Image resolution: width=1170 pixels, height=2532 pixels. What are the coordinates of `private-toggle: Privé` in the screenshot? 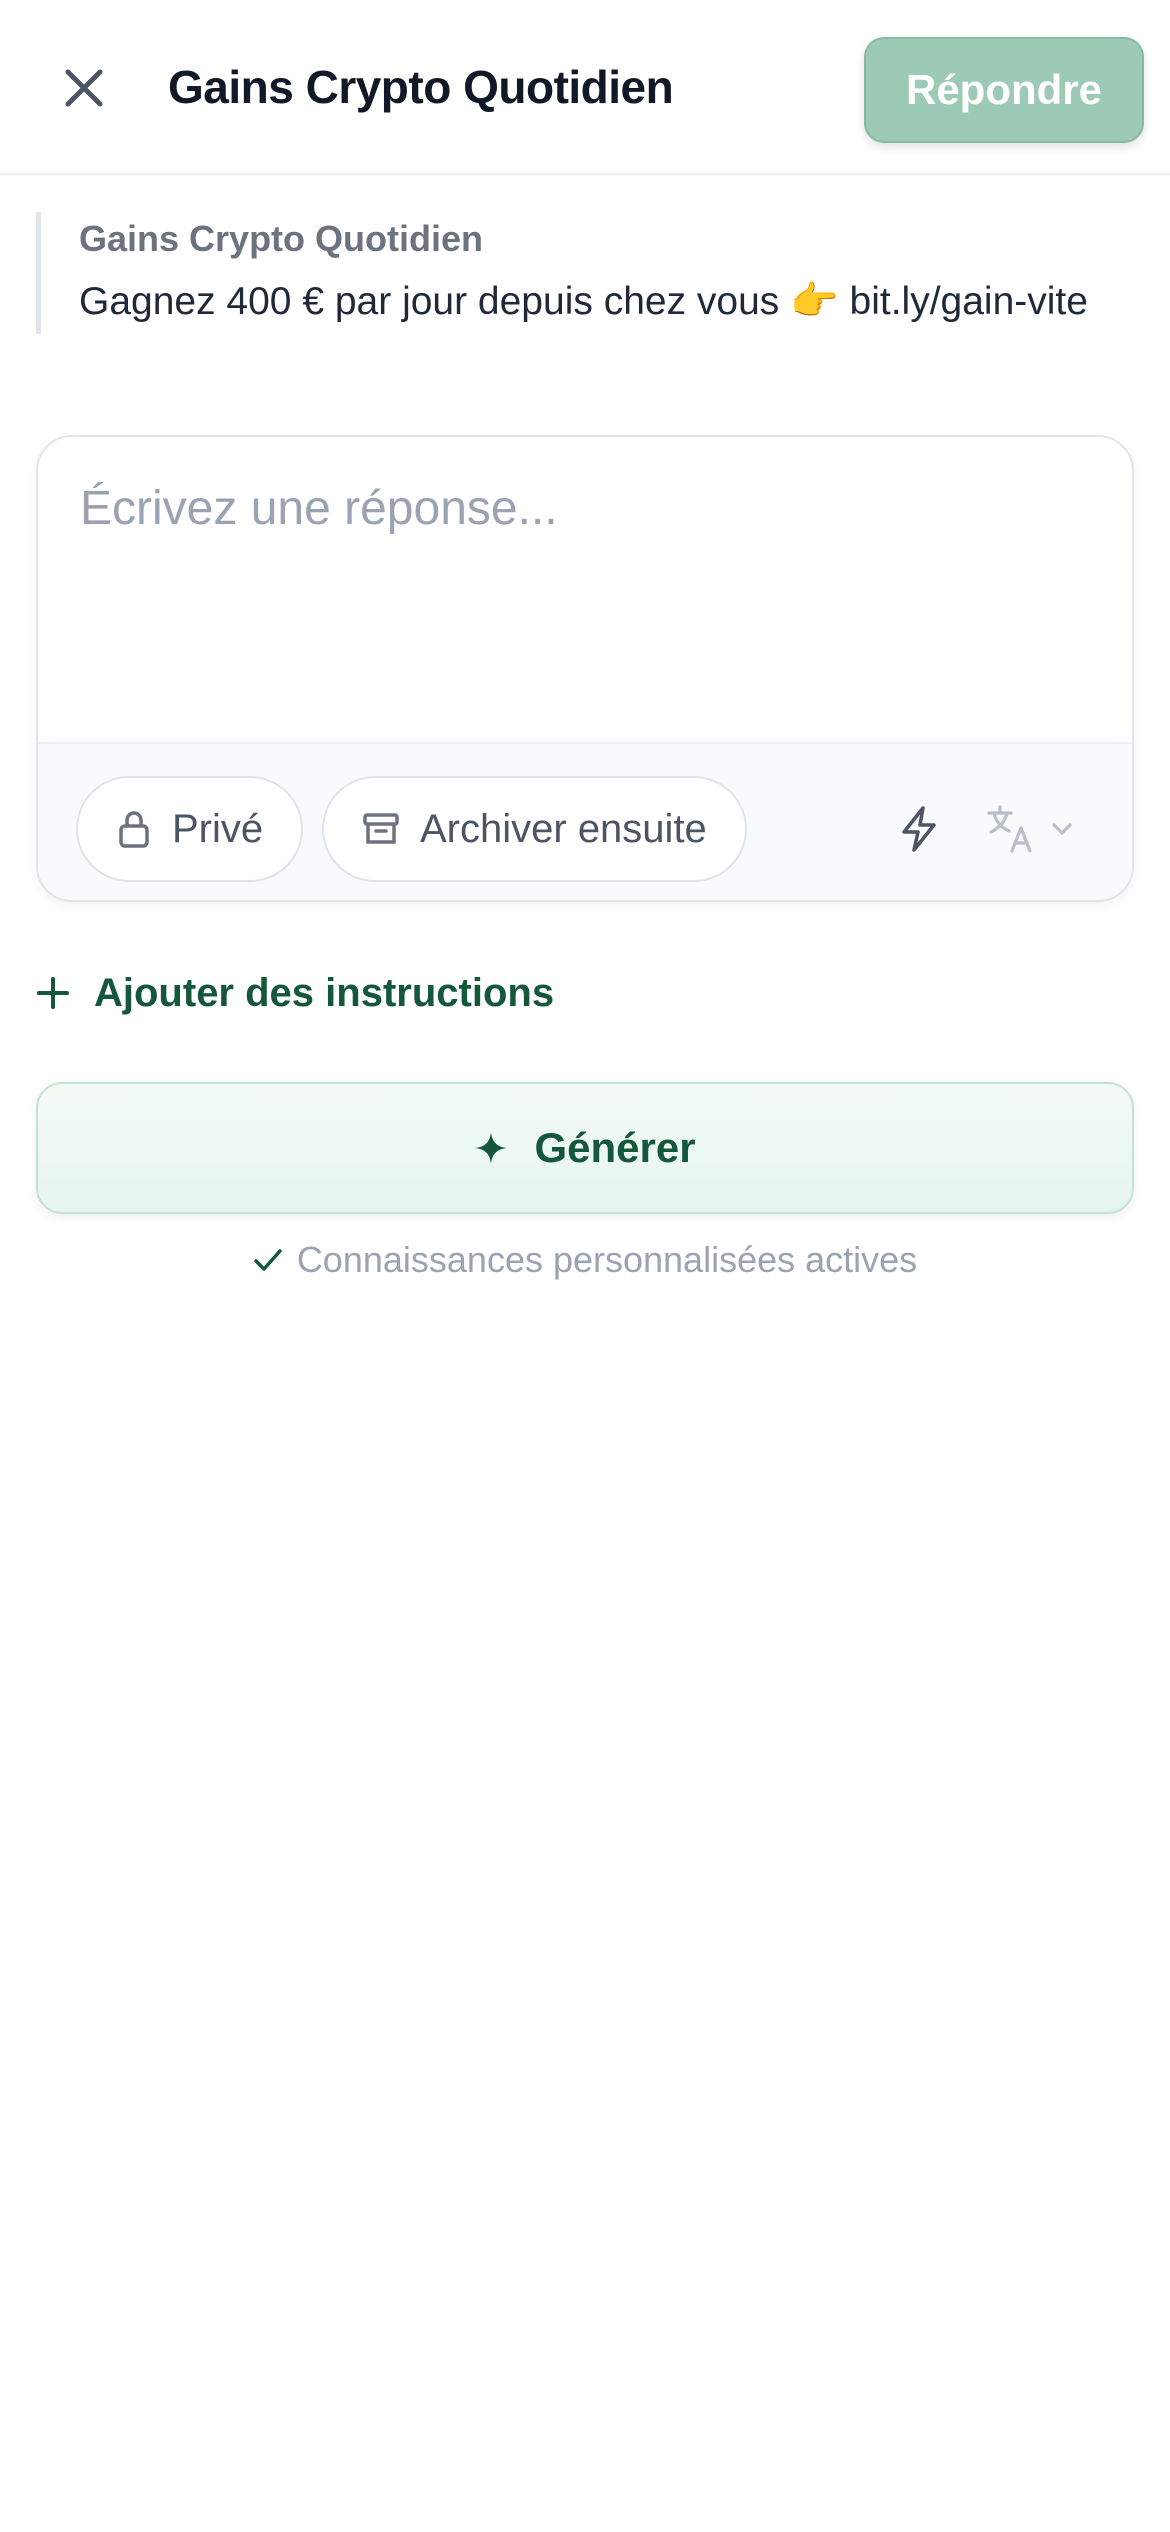 It's located at (190, 829).